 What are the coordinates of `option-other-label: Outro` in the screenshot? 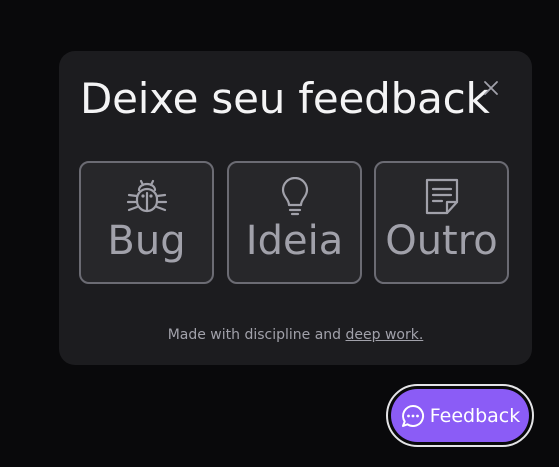 It's located at (441, 241).